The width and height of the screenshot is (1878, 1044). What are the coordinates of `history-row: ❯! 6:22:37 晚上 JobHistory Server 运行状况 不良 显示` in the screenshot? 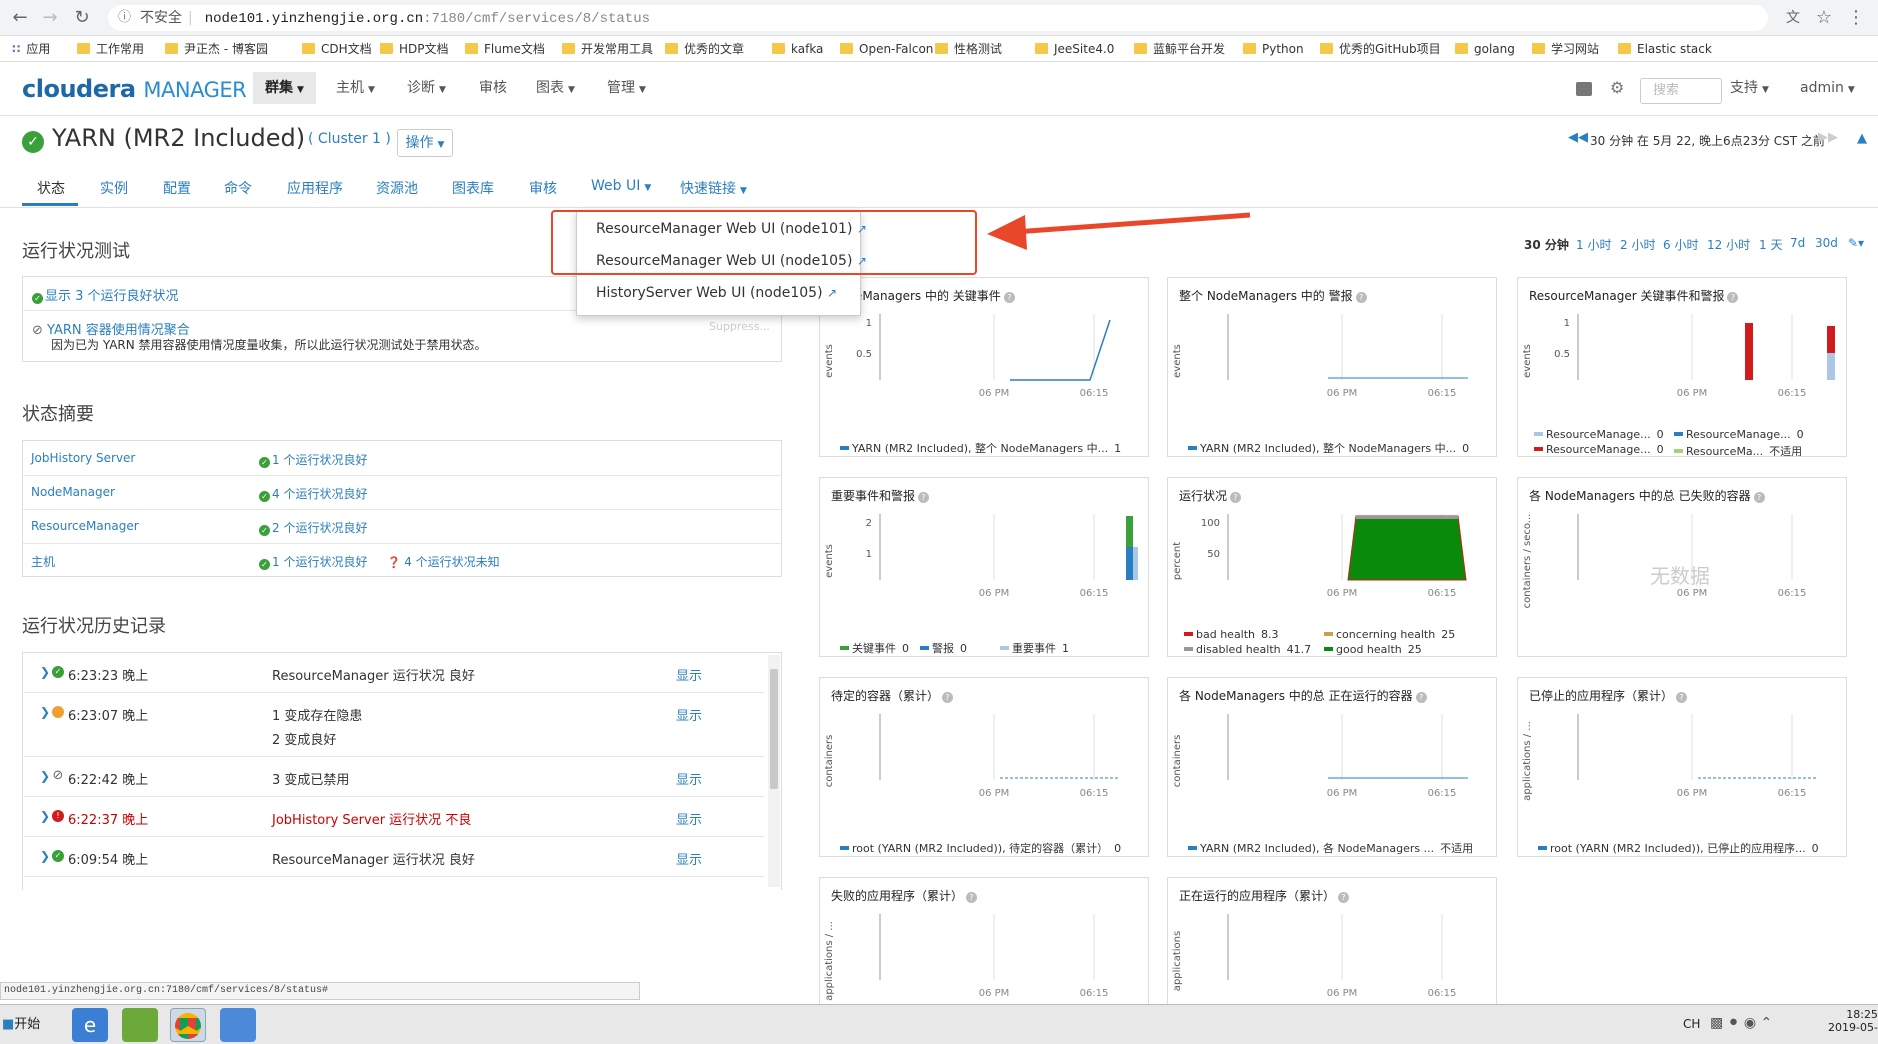 It's located at (394, 817).